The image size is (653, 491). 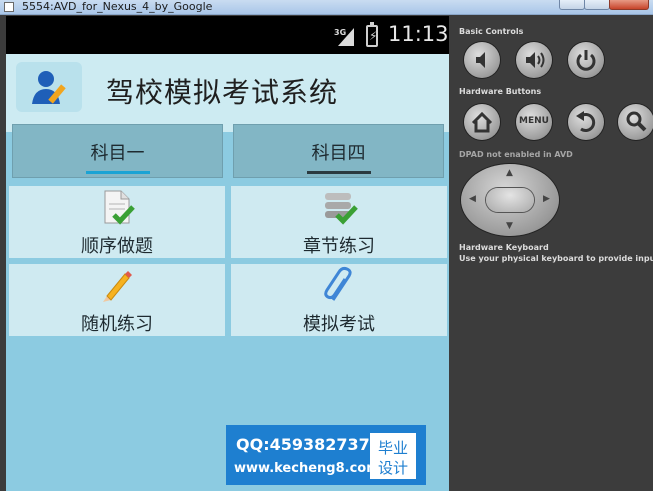 I want to click on status-time: 11:13, so click(x=418, y=34).